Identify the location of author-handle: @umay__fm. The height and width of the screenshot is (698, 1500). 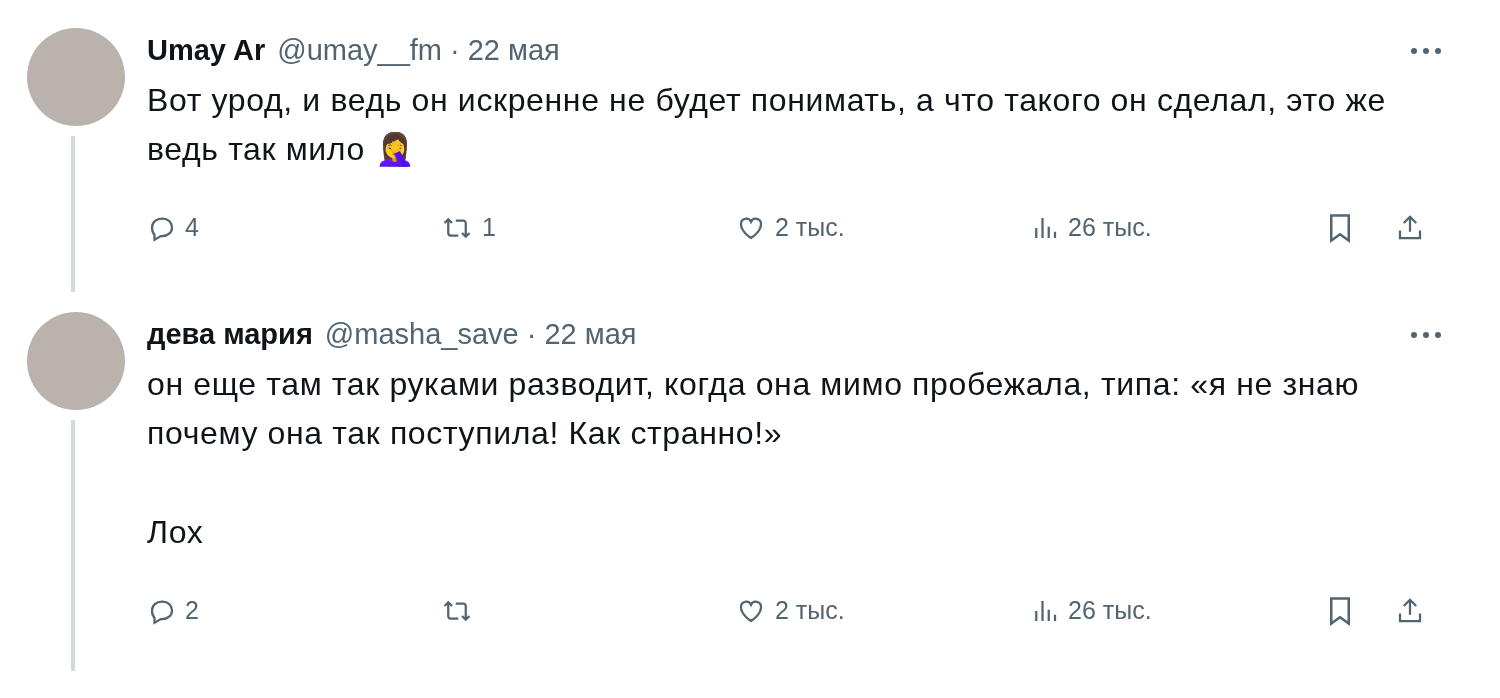
(360, 51).